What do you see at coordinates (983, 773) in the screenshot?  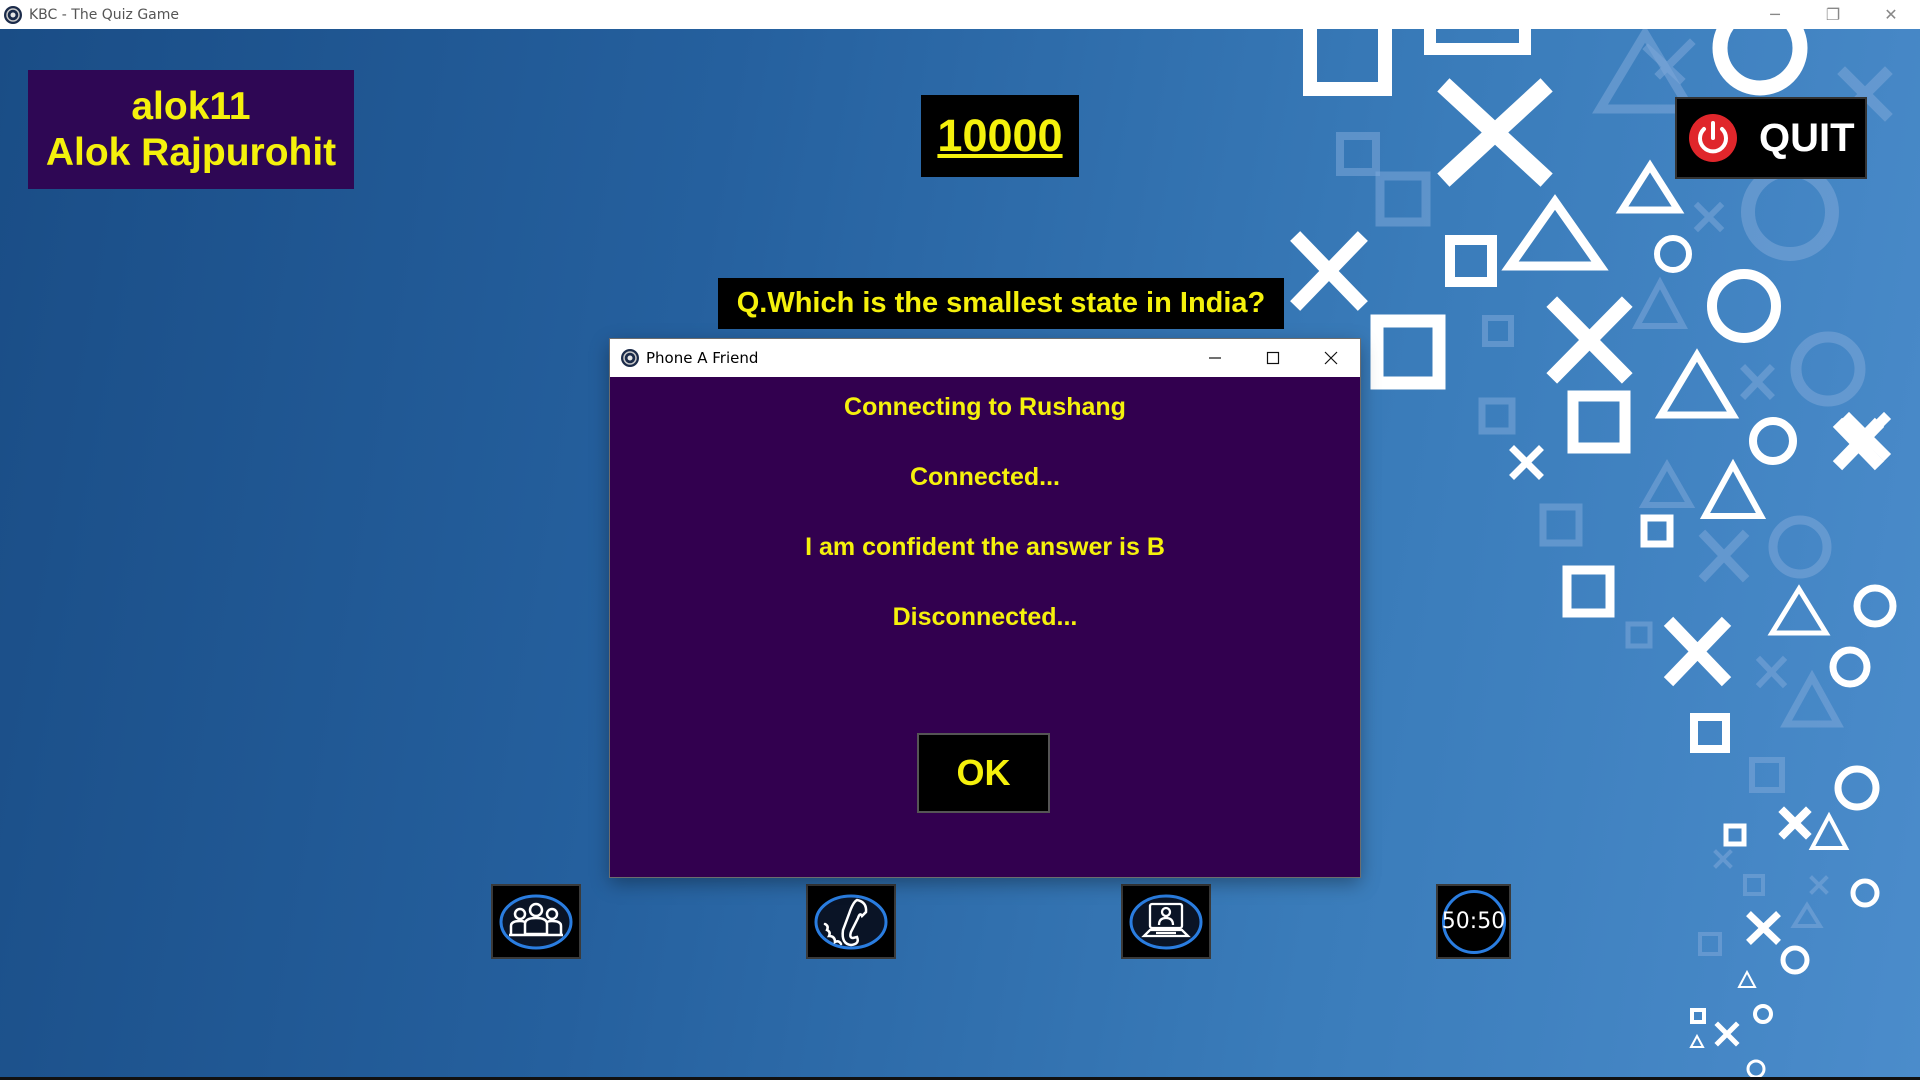 I see `ok-button: OK` at bounding box center [983, 773].